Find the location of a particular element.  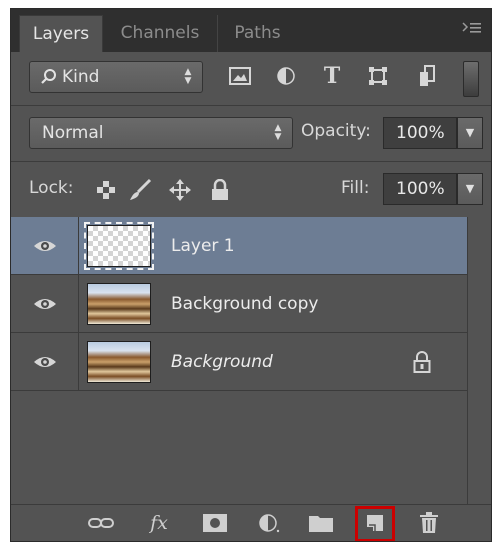

lock-label: Lock: is located at coordinates (51, 188).